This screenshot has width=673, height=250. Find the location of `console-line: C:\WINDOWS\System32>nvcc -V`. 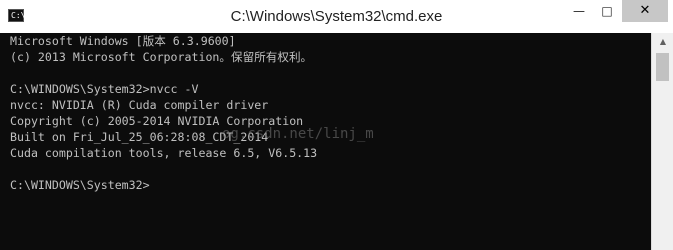

console-line: C:\WINDOWS\System32>nvcc -V is located at coordinates (104, 89).